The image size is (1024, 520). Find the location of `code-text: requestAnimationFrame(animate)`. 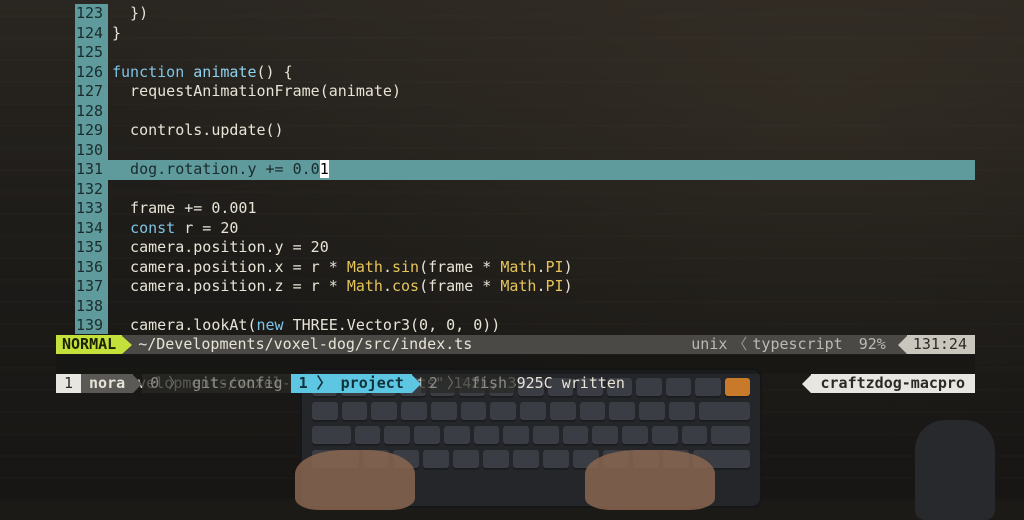

code-text: requestAnimationFrame(animate) is located at coordinates (254, 91).